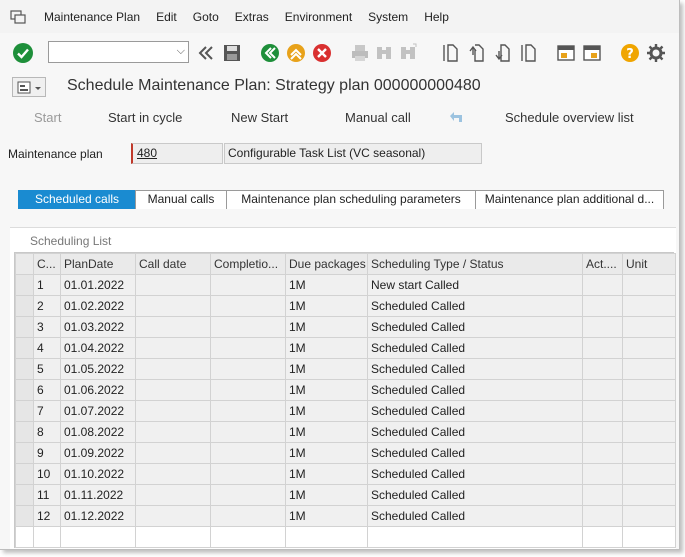 The width and height of the screenshot is (685, 557). I want to click on table-cell: 3, so click(47, 327).